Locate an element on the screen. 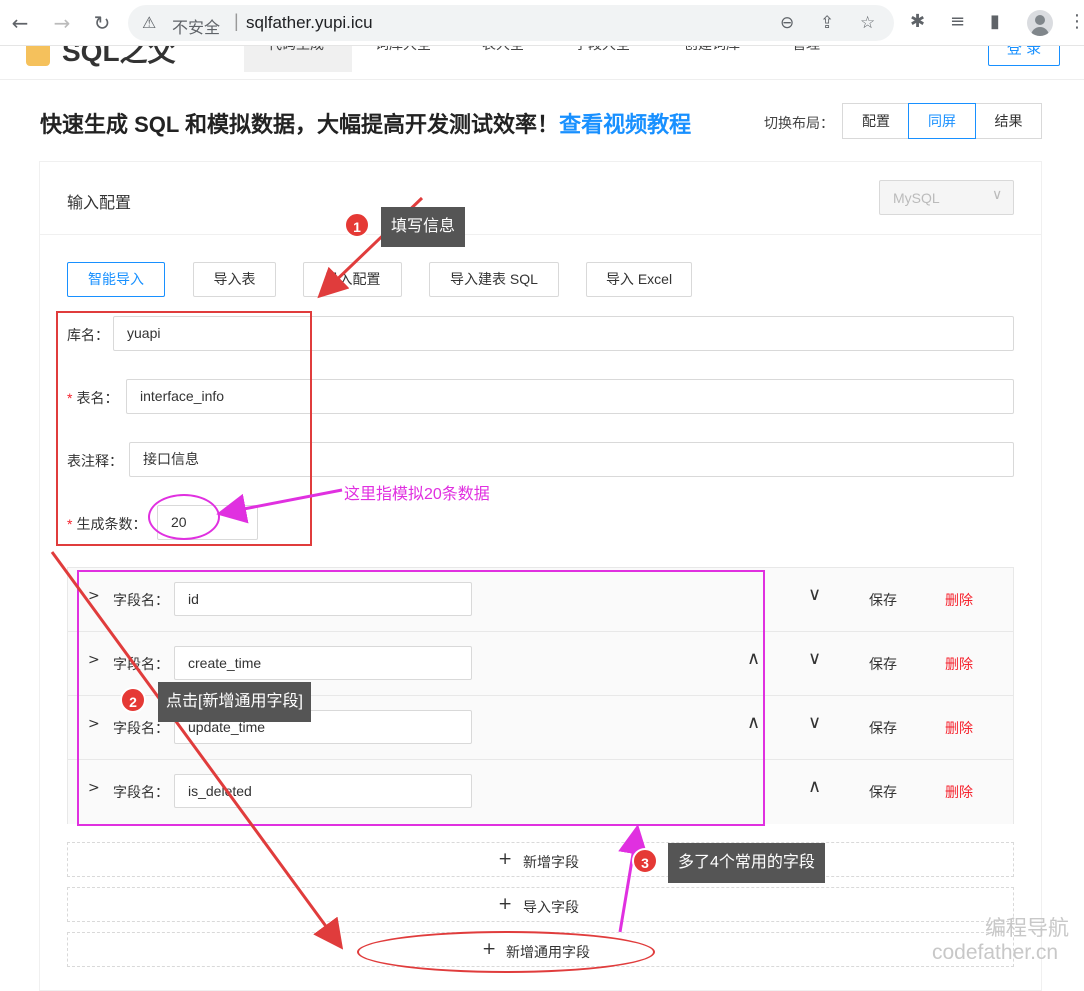 This screenshot has width=1084, height=991. import-field-button: + 导入字段 is located at coordinates (540, 904).